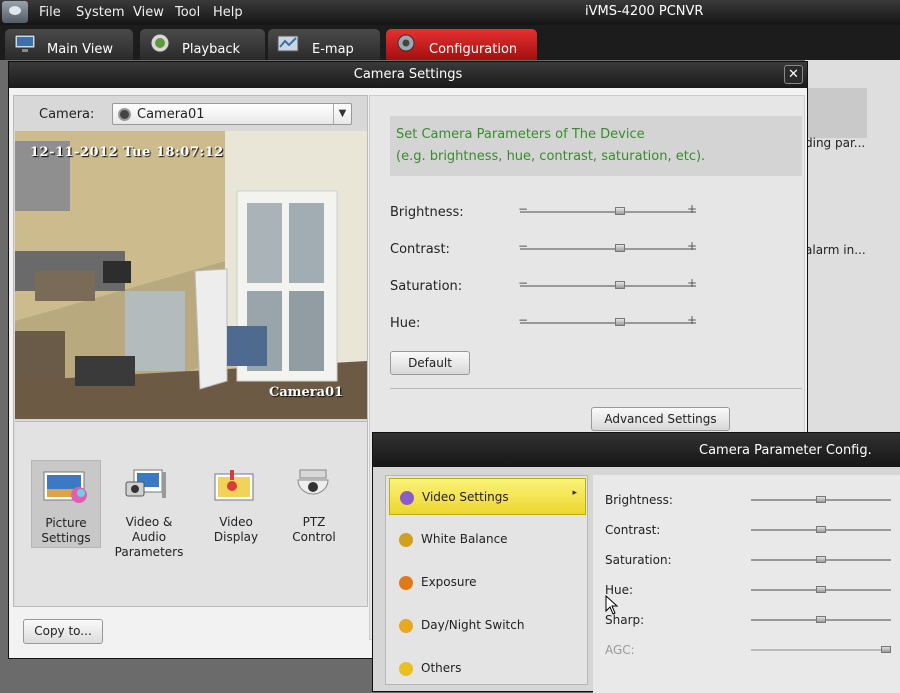  I want to click on divider, so click(596, 388).